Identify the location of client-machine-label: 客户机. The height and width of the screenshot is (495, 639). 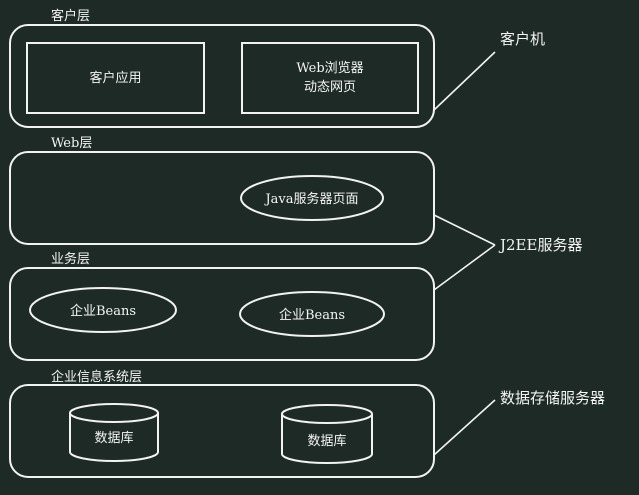
(522, 39).